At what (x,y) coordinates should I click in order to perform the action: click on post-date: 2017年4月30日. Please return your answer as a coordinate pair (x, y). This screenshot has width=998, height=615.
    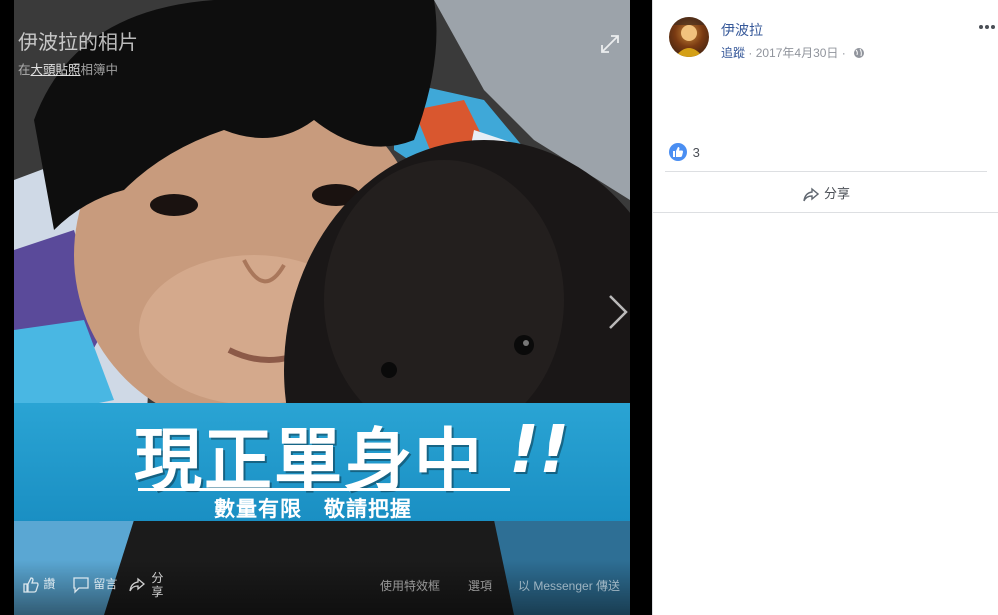
    Looking at the image, I should click on (797, 53).